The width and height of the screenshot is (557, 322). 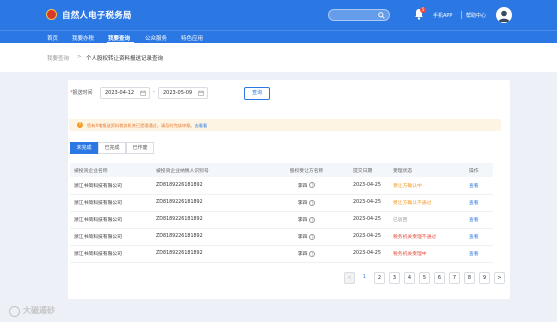 What do you see at coordinates (364, 278) in the screenshot?
I see `page-button-1: 1` at bounding box center [364, 278].